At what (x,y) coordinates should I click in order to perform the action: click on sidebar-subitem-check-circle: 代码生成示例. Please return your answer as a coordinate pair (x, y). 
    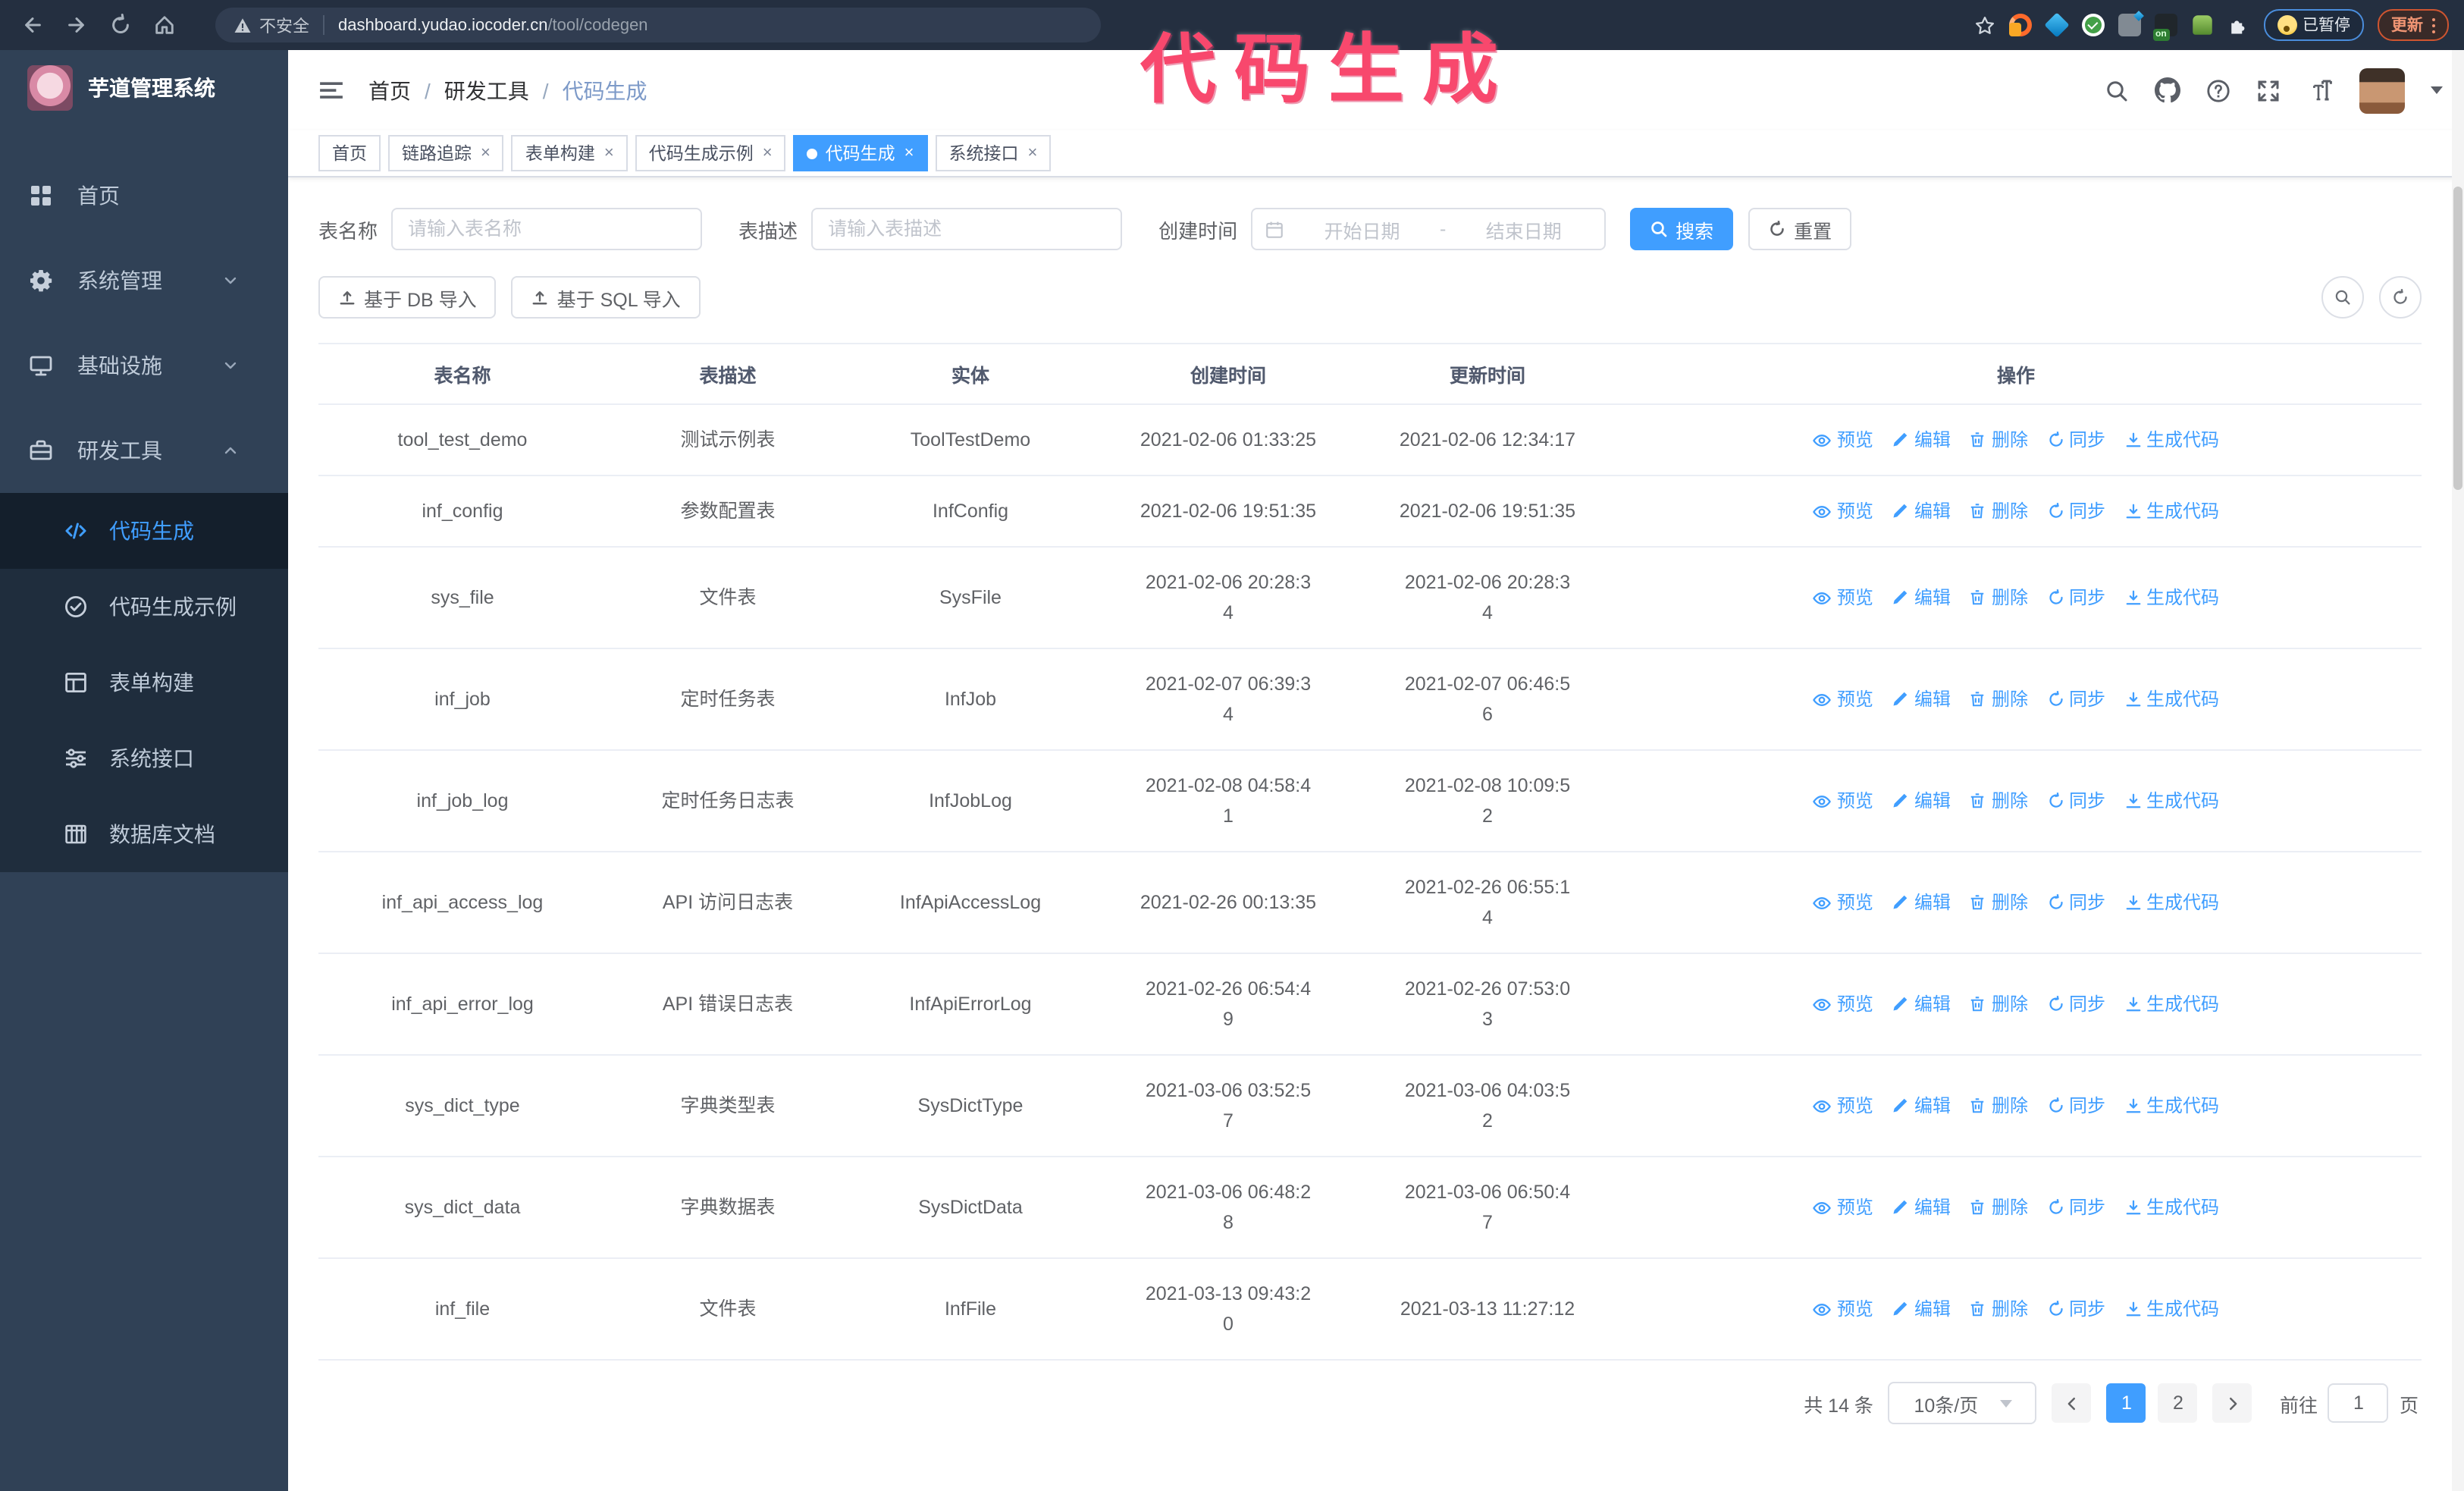
    Looking at the image, I should click on (144, 607).